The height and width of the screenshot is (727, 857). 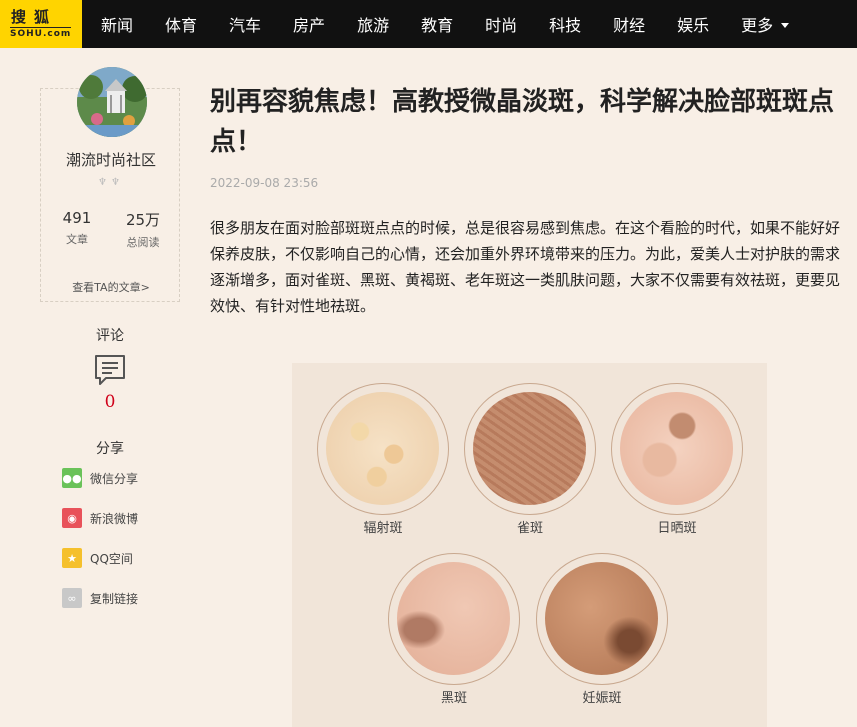 What do you see at coordinates (309, 24) in the screenshot?
I see `nav-item-realestate: 房产` at bounding box center [309, 24].